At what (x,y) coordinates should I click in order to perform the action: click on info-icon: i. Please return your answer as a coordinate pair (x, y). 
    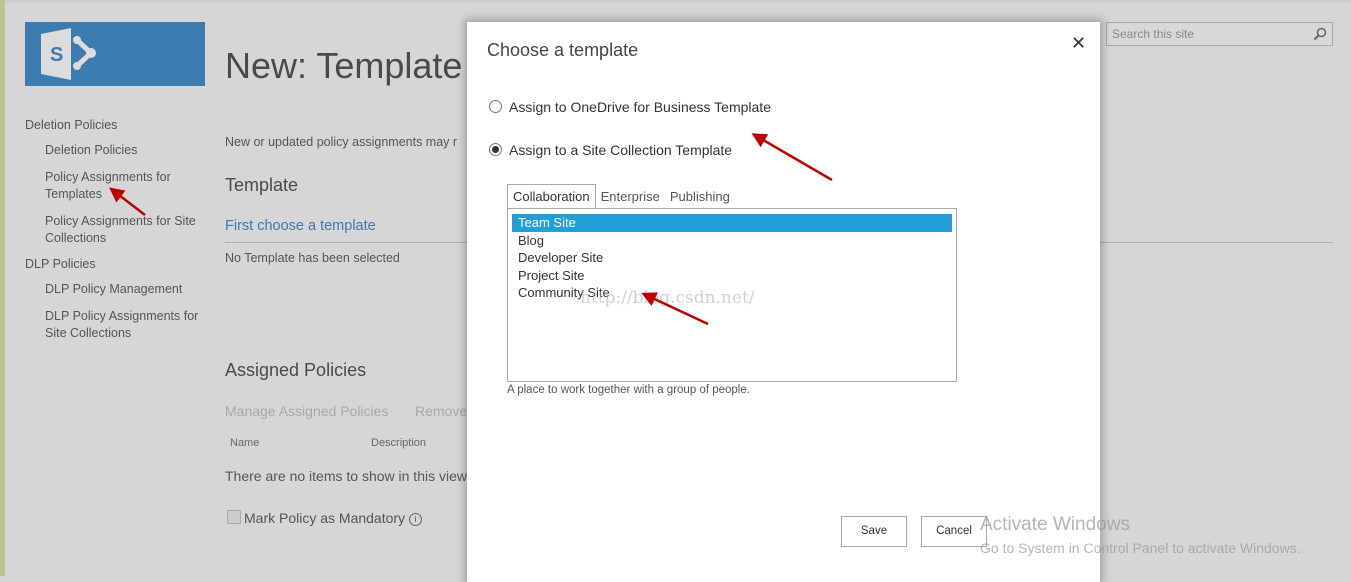
    Looking at the image, I should click on (415, 519).